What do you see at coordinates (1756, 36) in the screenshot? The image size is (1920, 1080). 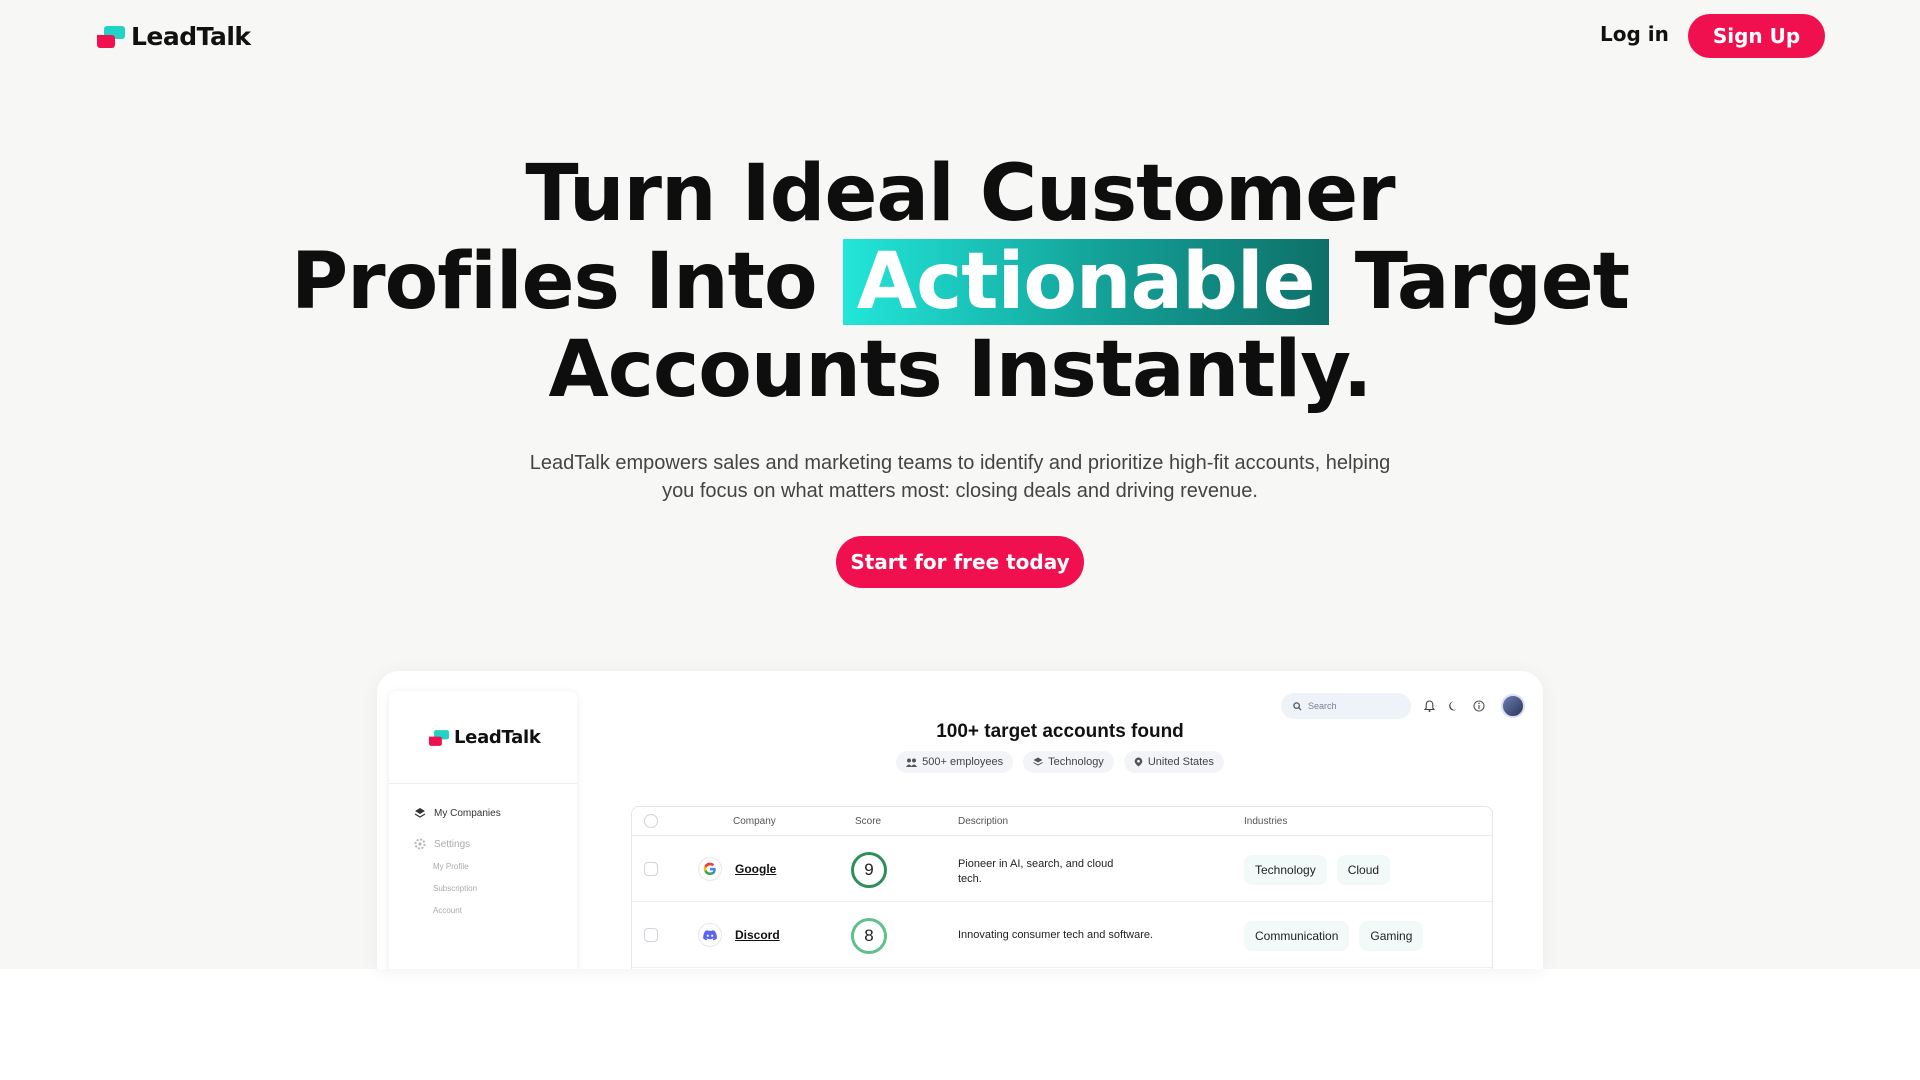 I see `signup-button: Sign Up` at bounding box center [1756, 36].